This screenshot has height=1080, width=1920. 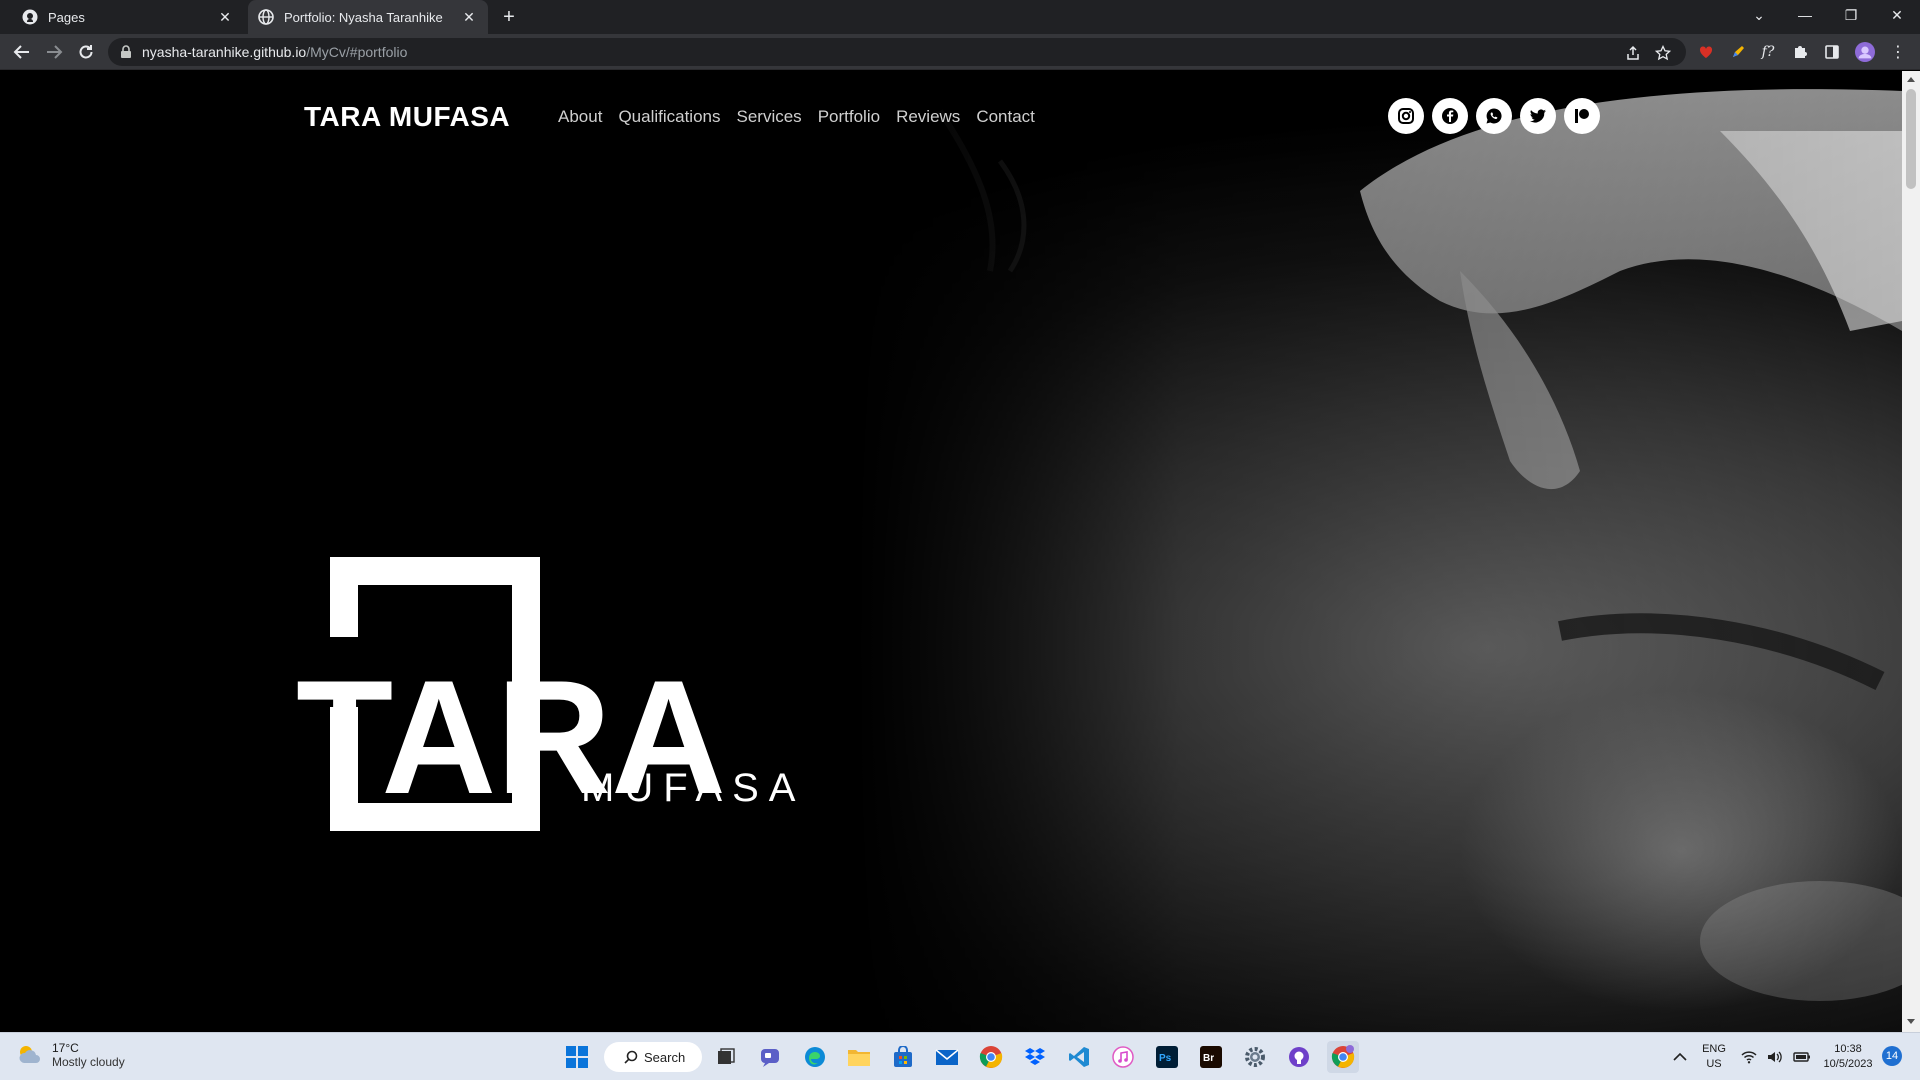 What do you see at coordinates (126, 51) in the screenshot?
I see `lock-icon` at bounding box center [126, 51].